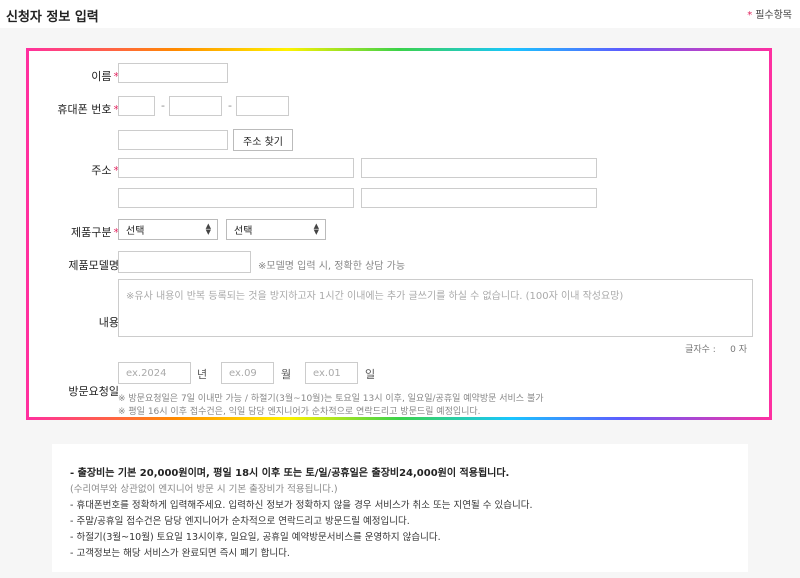 The image size is (800, 578). I want to click on notice-line: (수리여부와 상관없이 엔지니어 방문 시 기본 출장비가 적용됩니다.), so click(204, 489).